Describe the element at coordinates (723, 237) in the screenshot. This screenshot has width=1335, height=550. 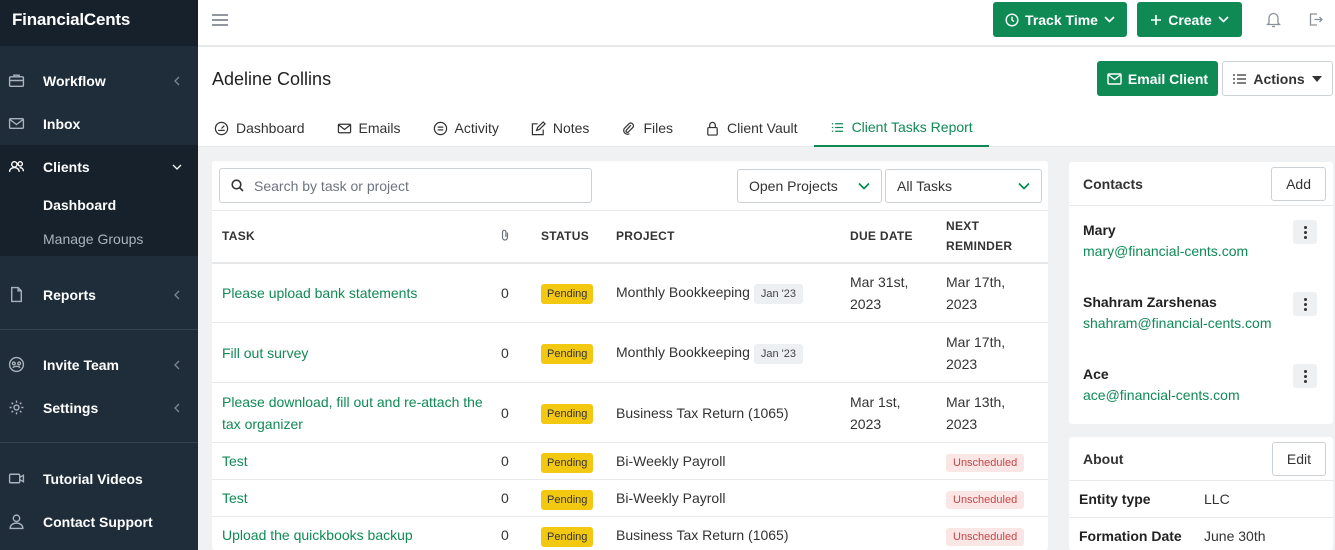
I see `column-header-project: PROJECT` at that location.